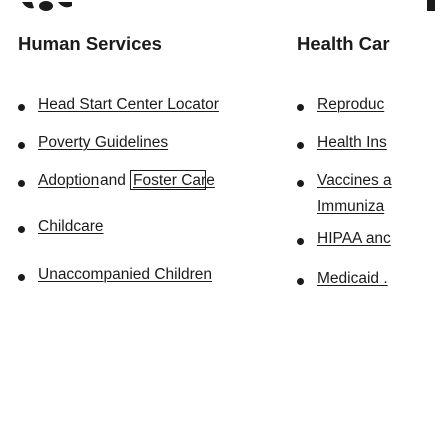 This screenshot has height=448, width=448. I want to click on head-start-center-locator-link: Head Start Center Locator, so click(128, 105).